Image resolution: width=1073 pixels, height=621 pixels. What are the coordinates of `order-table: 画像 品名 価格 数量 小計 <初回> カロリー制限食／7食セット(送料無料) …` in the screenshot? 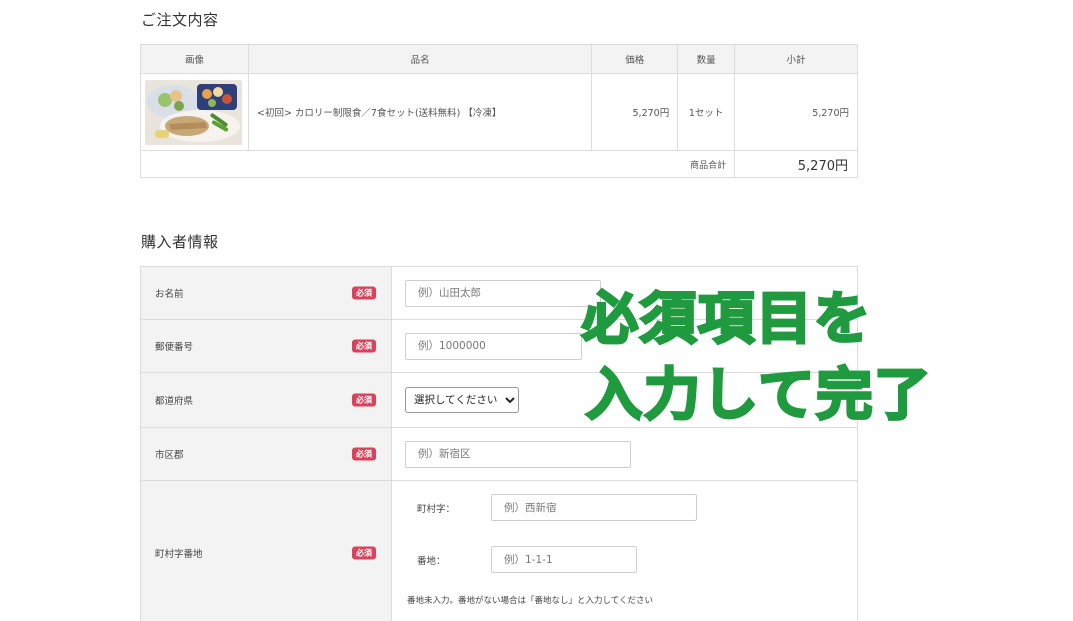 It's located at (498, 111).